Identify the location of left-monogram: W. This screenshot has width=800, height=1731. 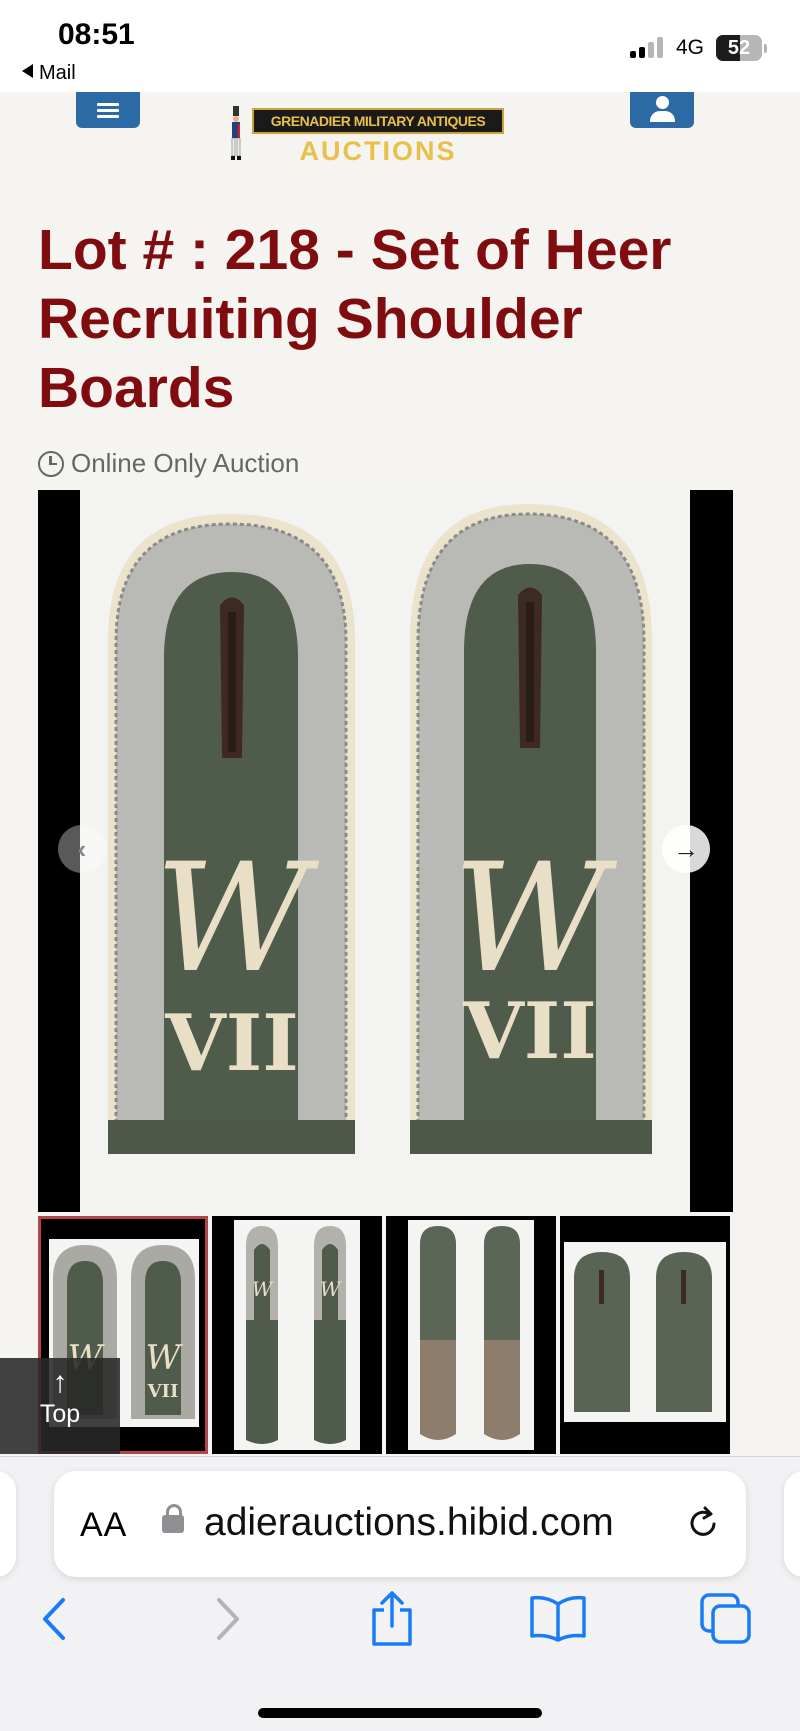
(237, 919).